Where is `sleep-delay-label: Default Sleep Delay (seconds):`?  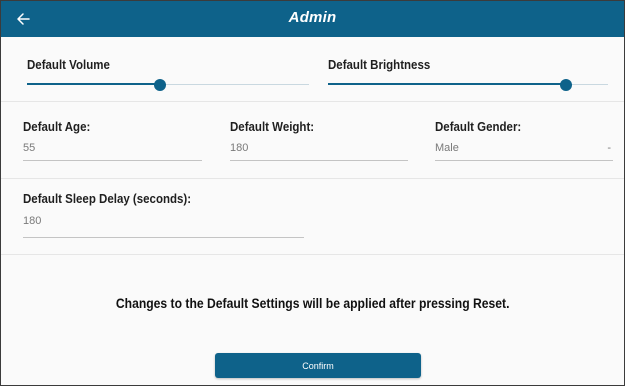 sleep-delay-label: Default Sleep Delay (seconds): is located at coordinates (107, 199).